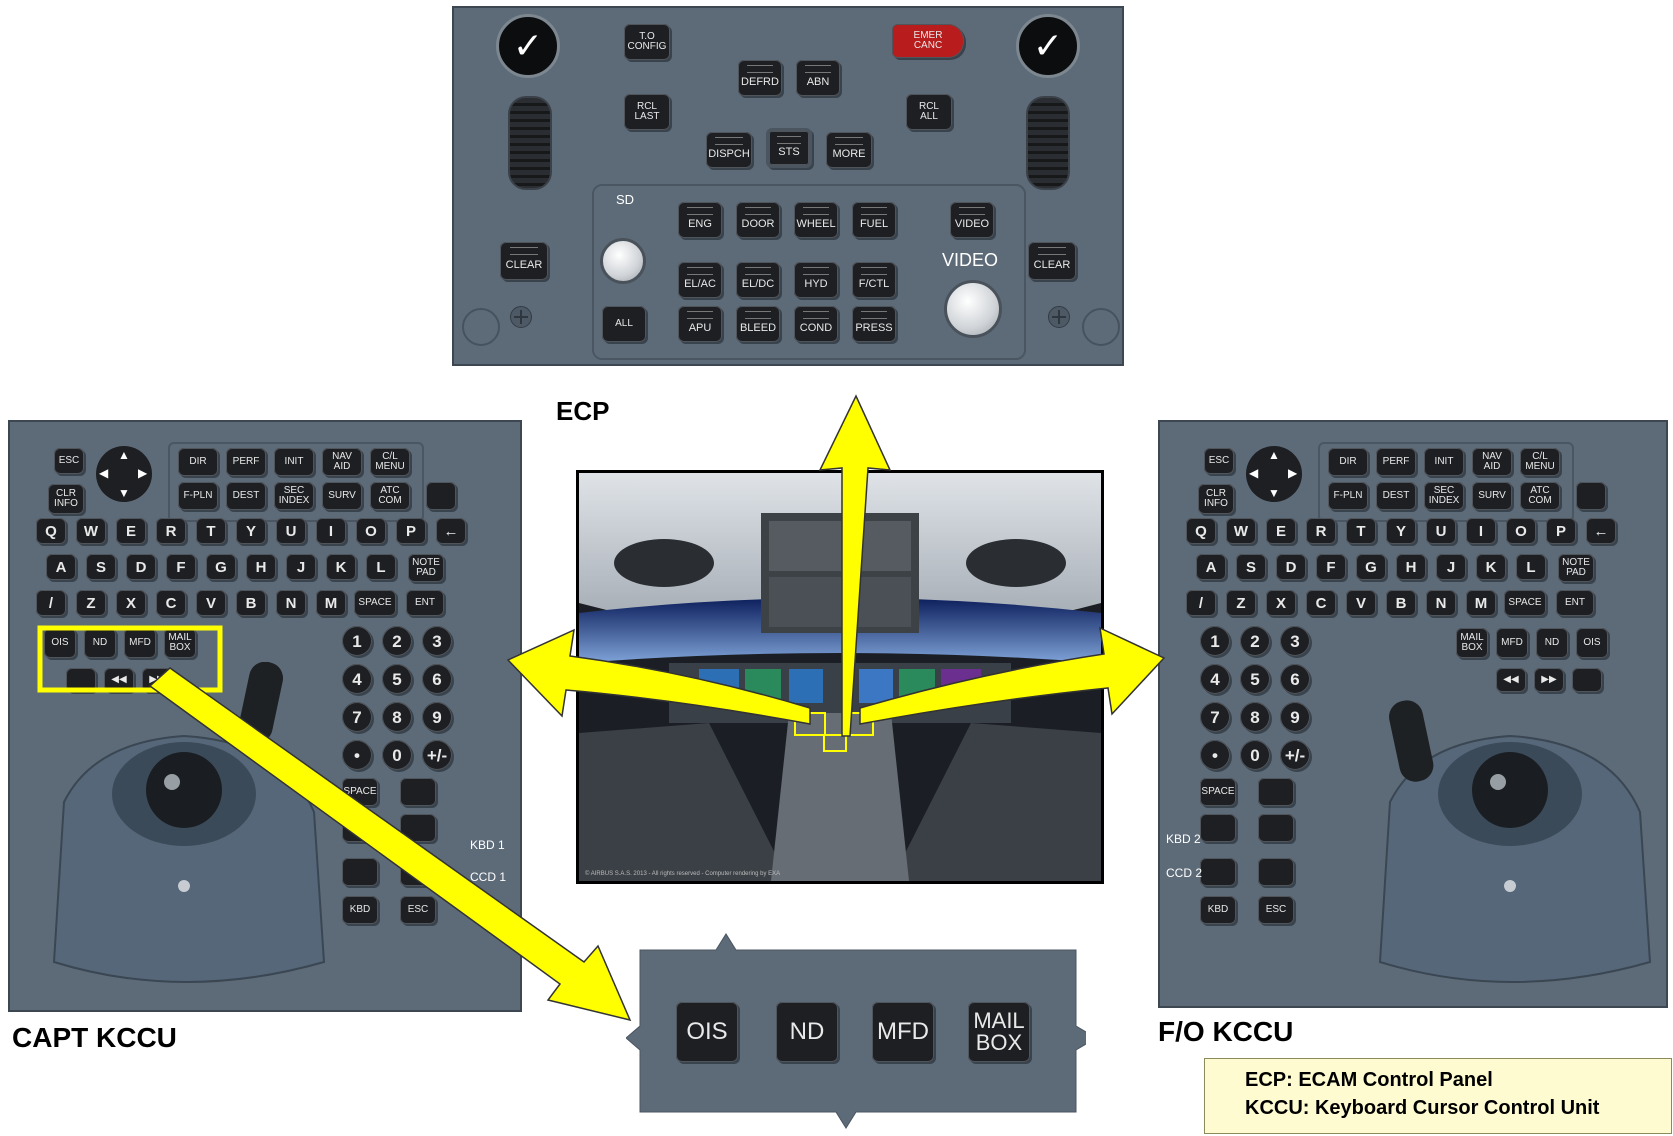  I want to click on zoom-nd-key: ND, so click(807, 1032).